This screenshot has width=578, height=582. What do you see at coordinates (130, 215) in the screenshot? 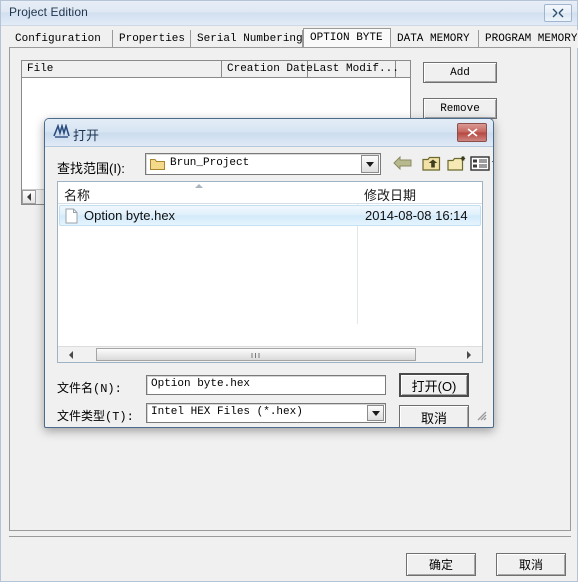
I see `file-name: Option byte.hex` at bounding box center [130, 215].